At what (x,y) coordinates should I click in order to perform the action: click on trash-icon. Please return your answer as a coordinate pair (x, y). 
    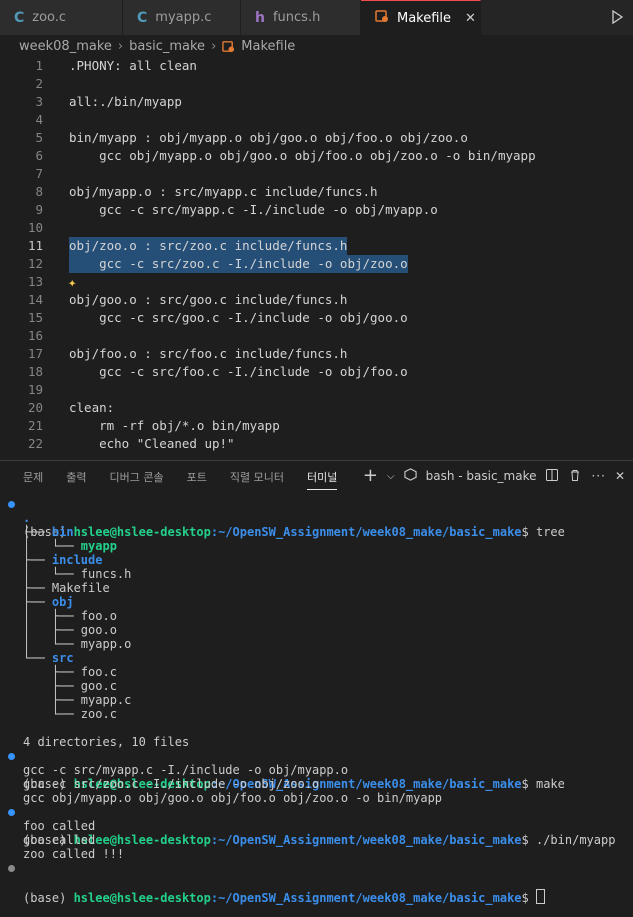
    Looking at the image, I should click on (575, 476).